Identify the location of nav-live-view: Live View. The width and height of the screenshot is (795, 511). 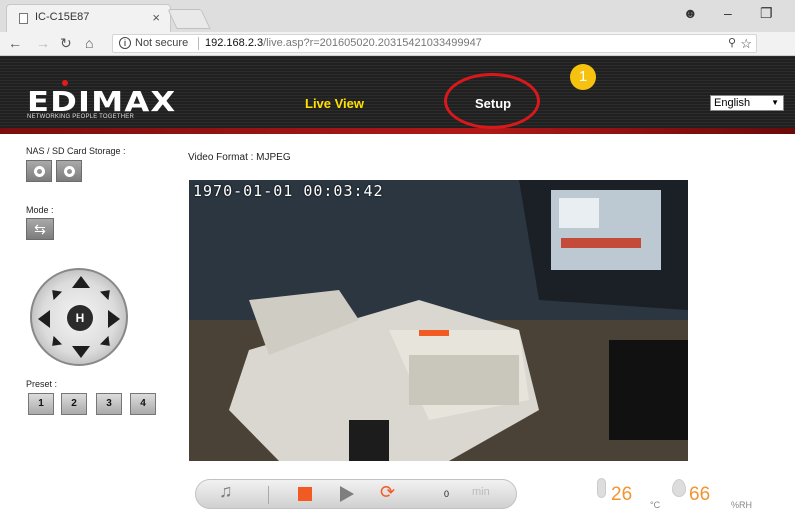
(334, 103).